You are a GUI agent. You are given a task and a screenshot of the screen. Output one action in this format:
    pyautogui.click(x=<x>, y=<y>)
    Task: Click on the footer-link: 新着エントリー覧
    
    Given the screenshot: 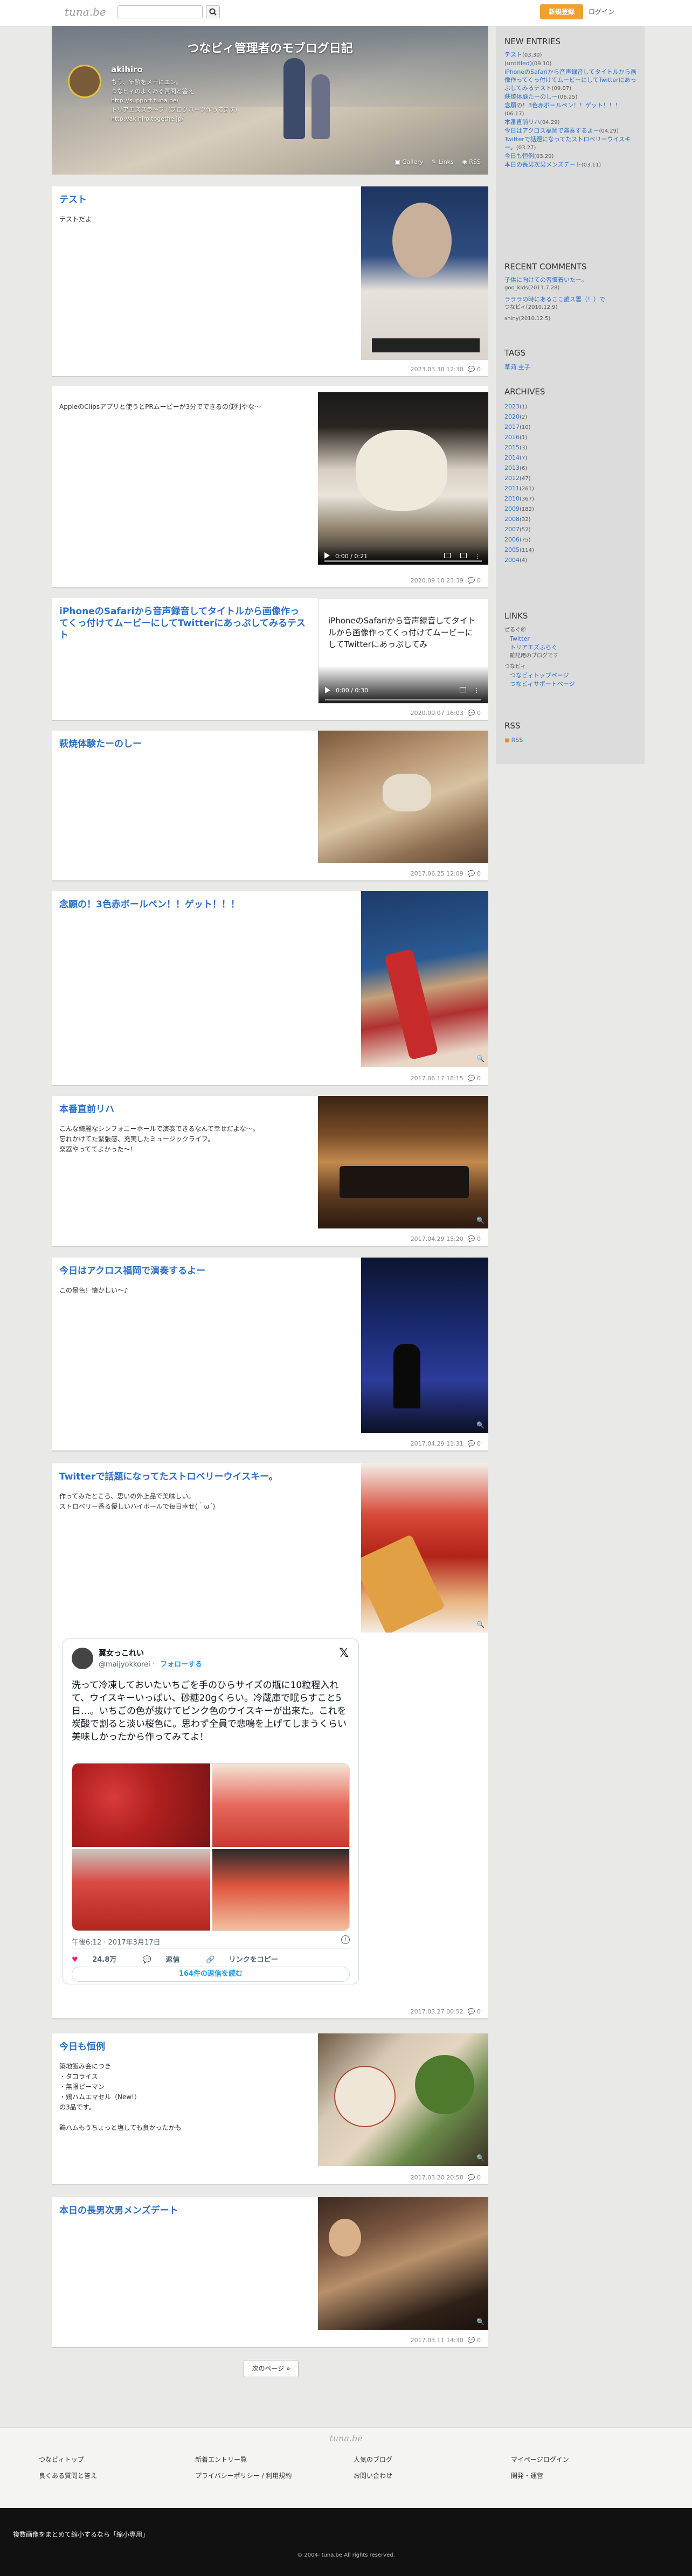 What is the action you would take?
    pyautogui.click(x=243, y=2460)
    